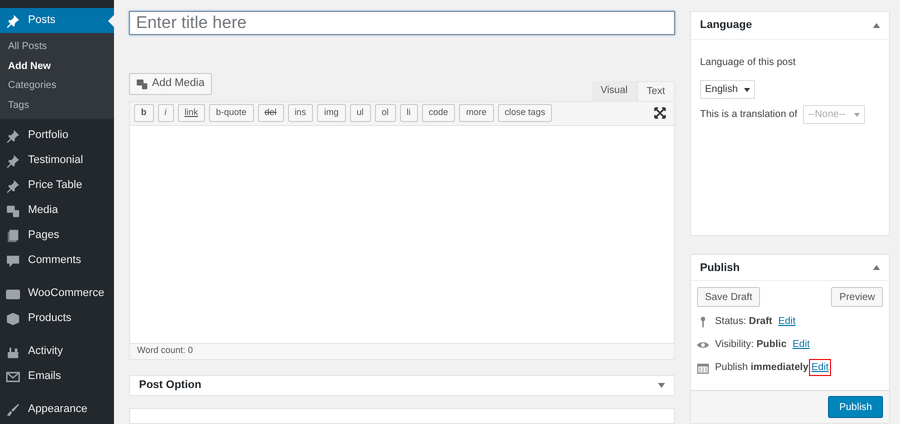  What do you see at coordinates (476, 113) in the screenshot?
I see `format-button: more` at bounding box center [476, 113].